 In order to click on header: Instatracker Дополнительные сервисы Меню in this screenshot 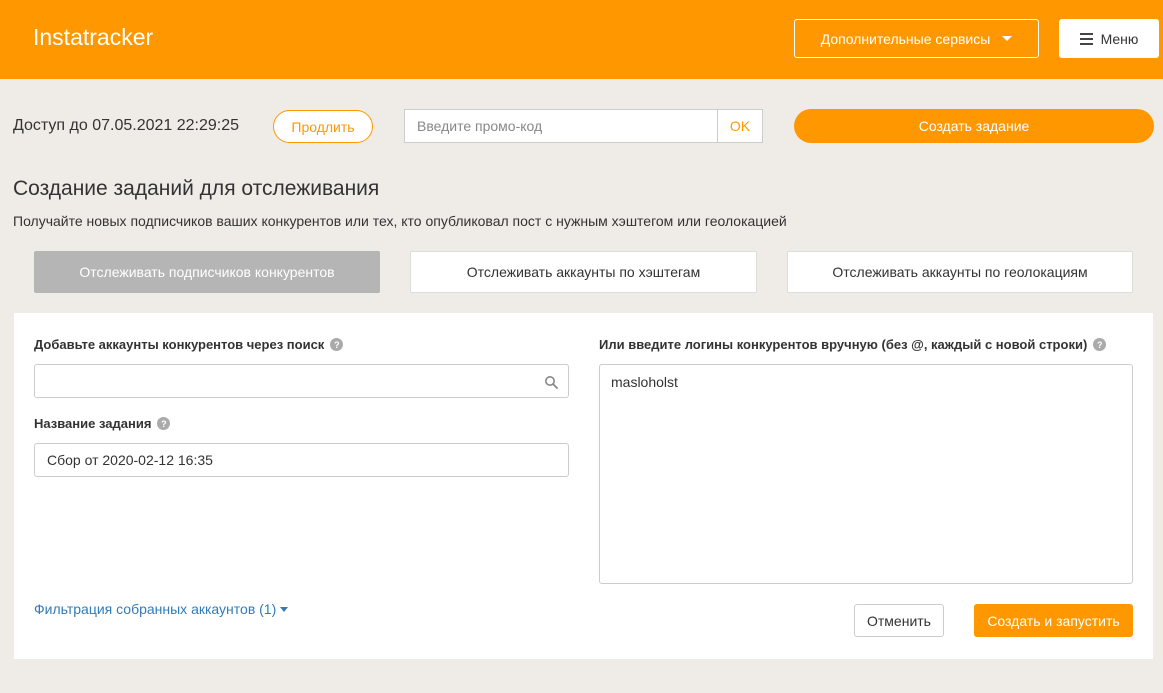, I will do `click(581, 39)`.